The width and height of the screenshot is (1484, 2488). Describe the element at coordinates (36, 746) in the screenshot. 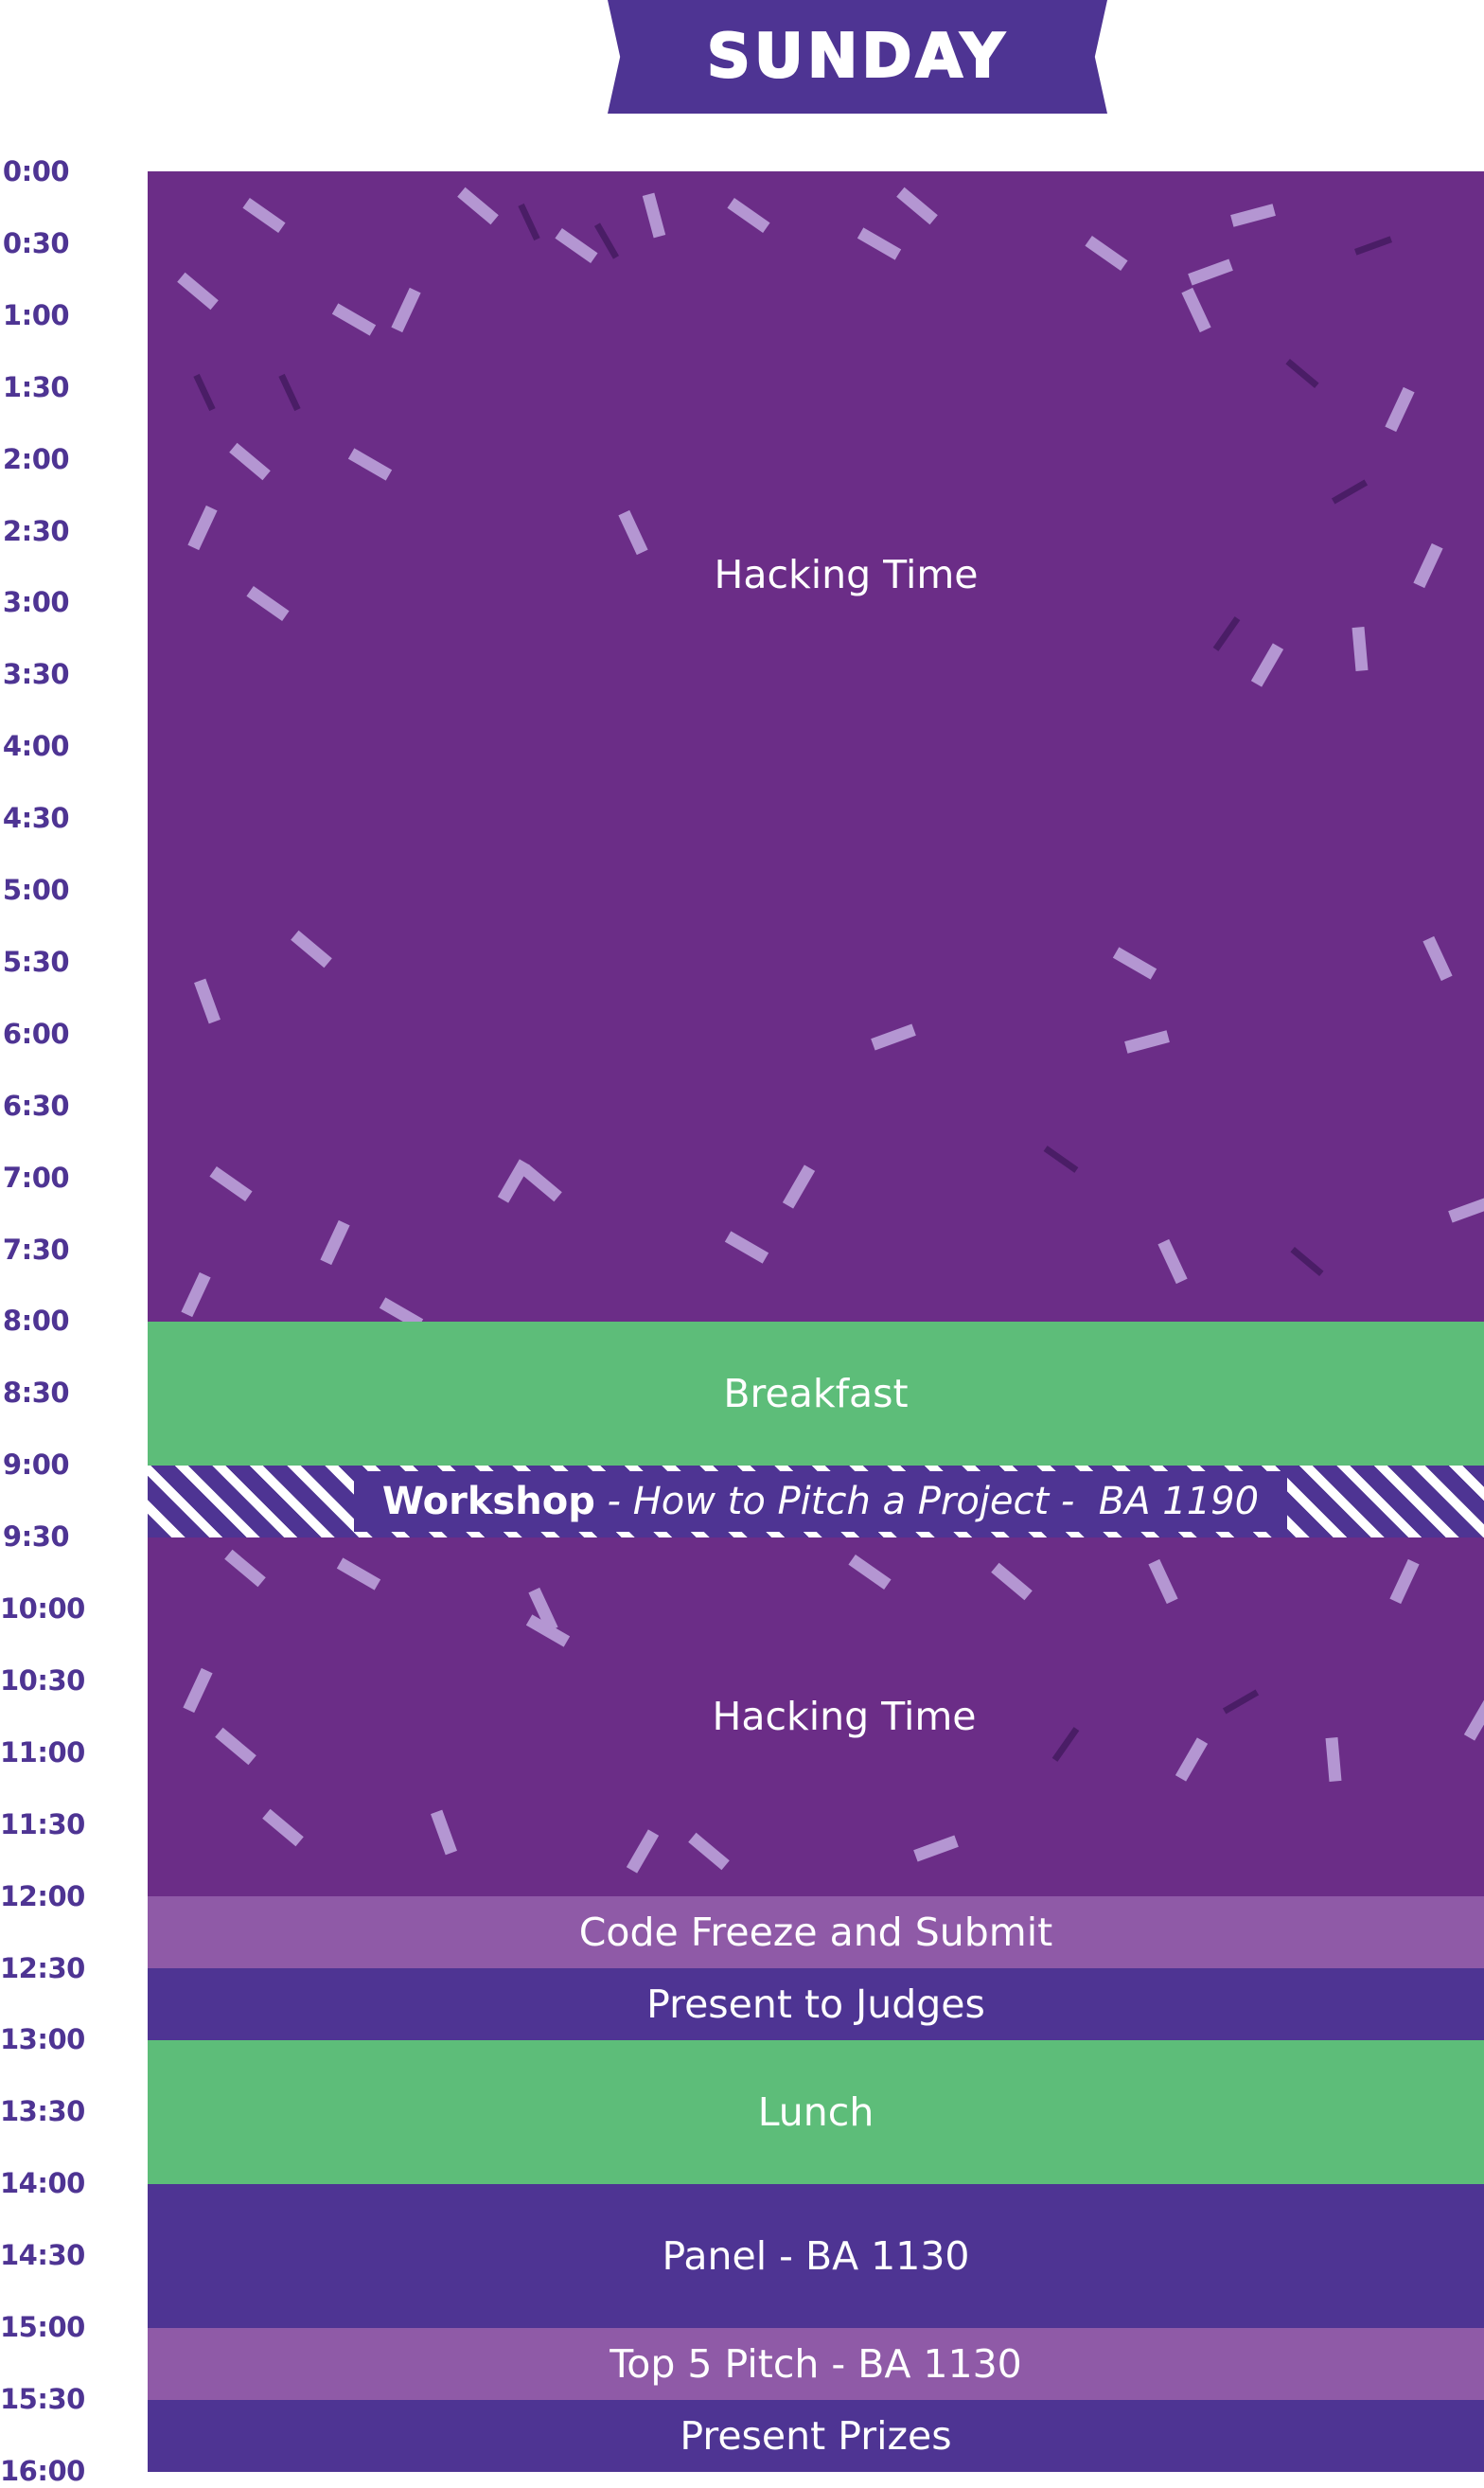

I see `time-label: 4:00` at that location.